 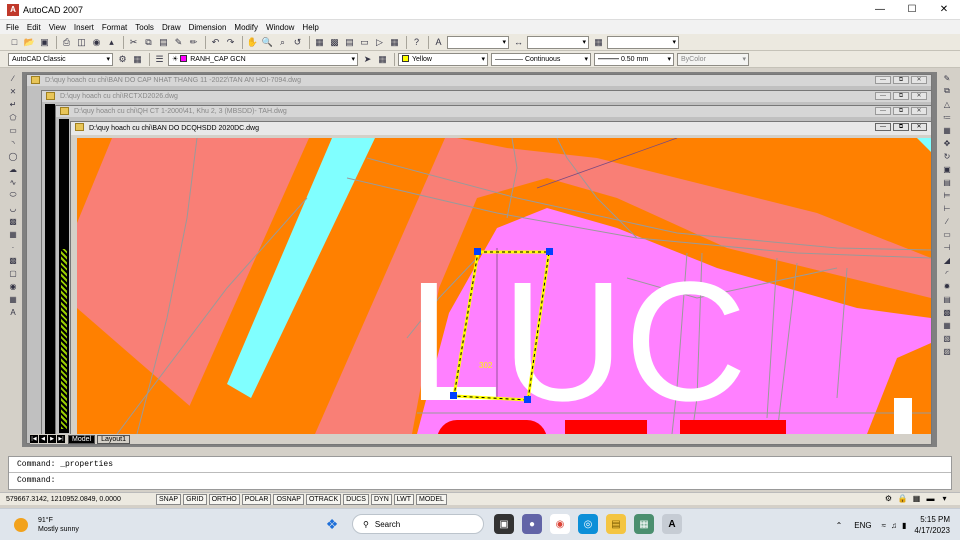 What do you see at coordinates (263, 59) in the screenshot?
I see `layer-select: ☀ RANH_CAP GCN` at bounding box center [263, 59].